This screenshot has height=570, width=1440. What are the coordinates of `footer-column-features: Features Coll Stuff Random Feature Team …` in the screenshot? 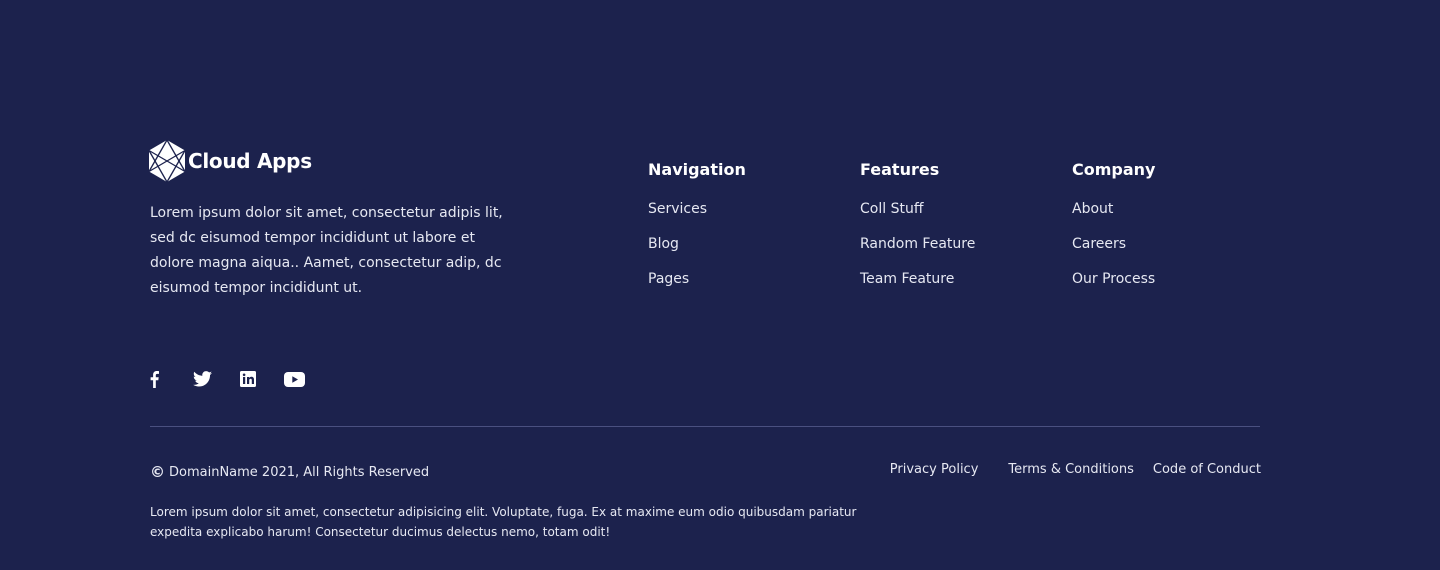 It's located at (917, 231).